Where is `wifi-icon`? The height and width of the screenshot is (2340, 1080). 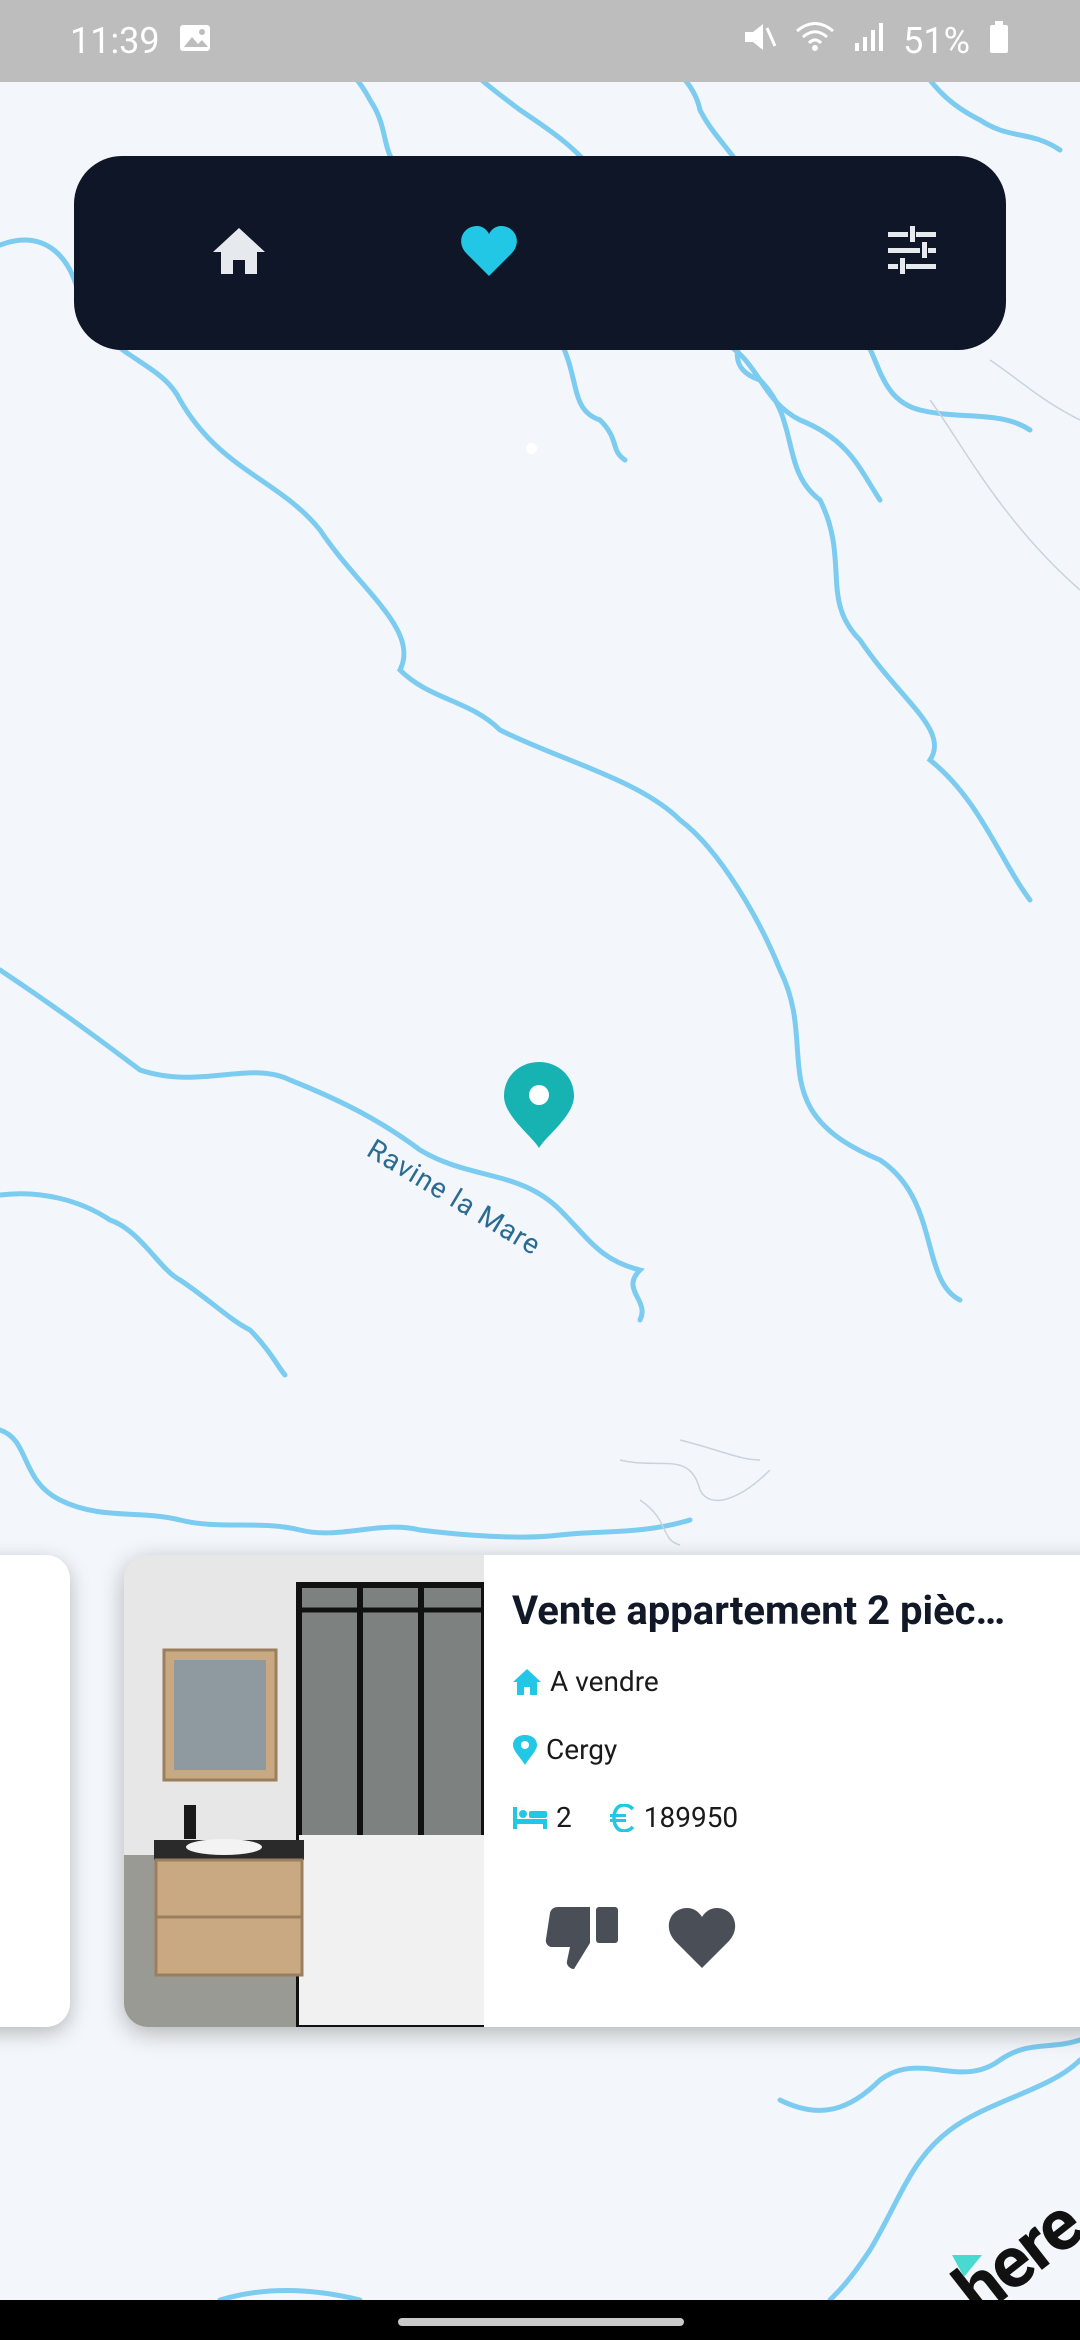
wifi-icon is located at coordinates (815, 41).